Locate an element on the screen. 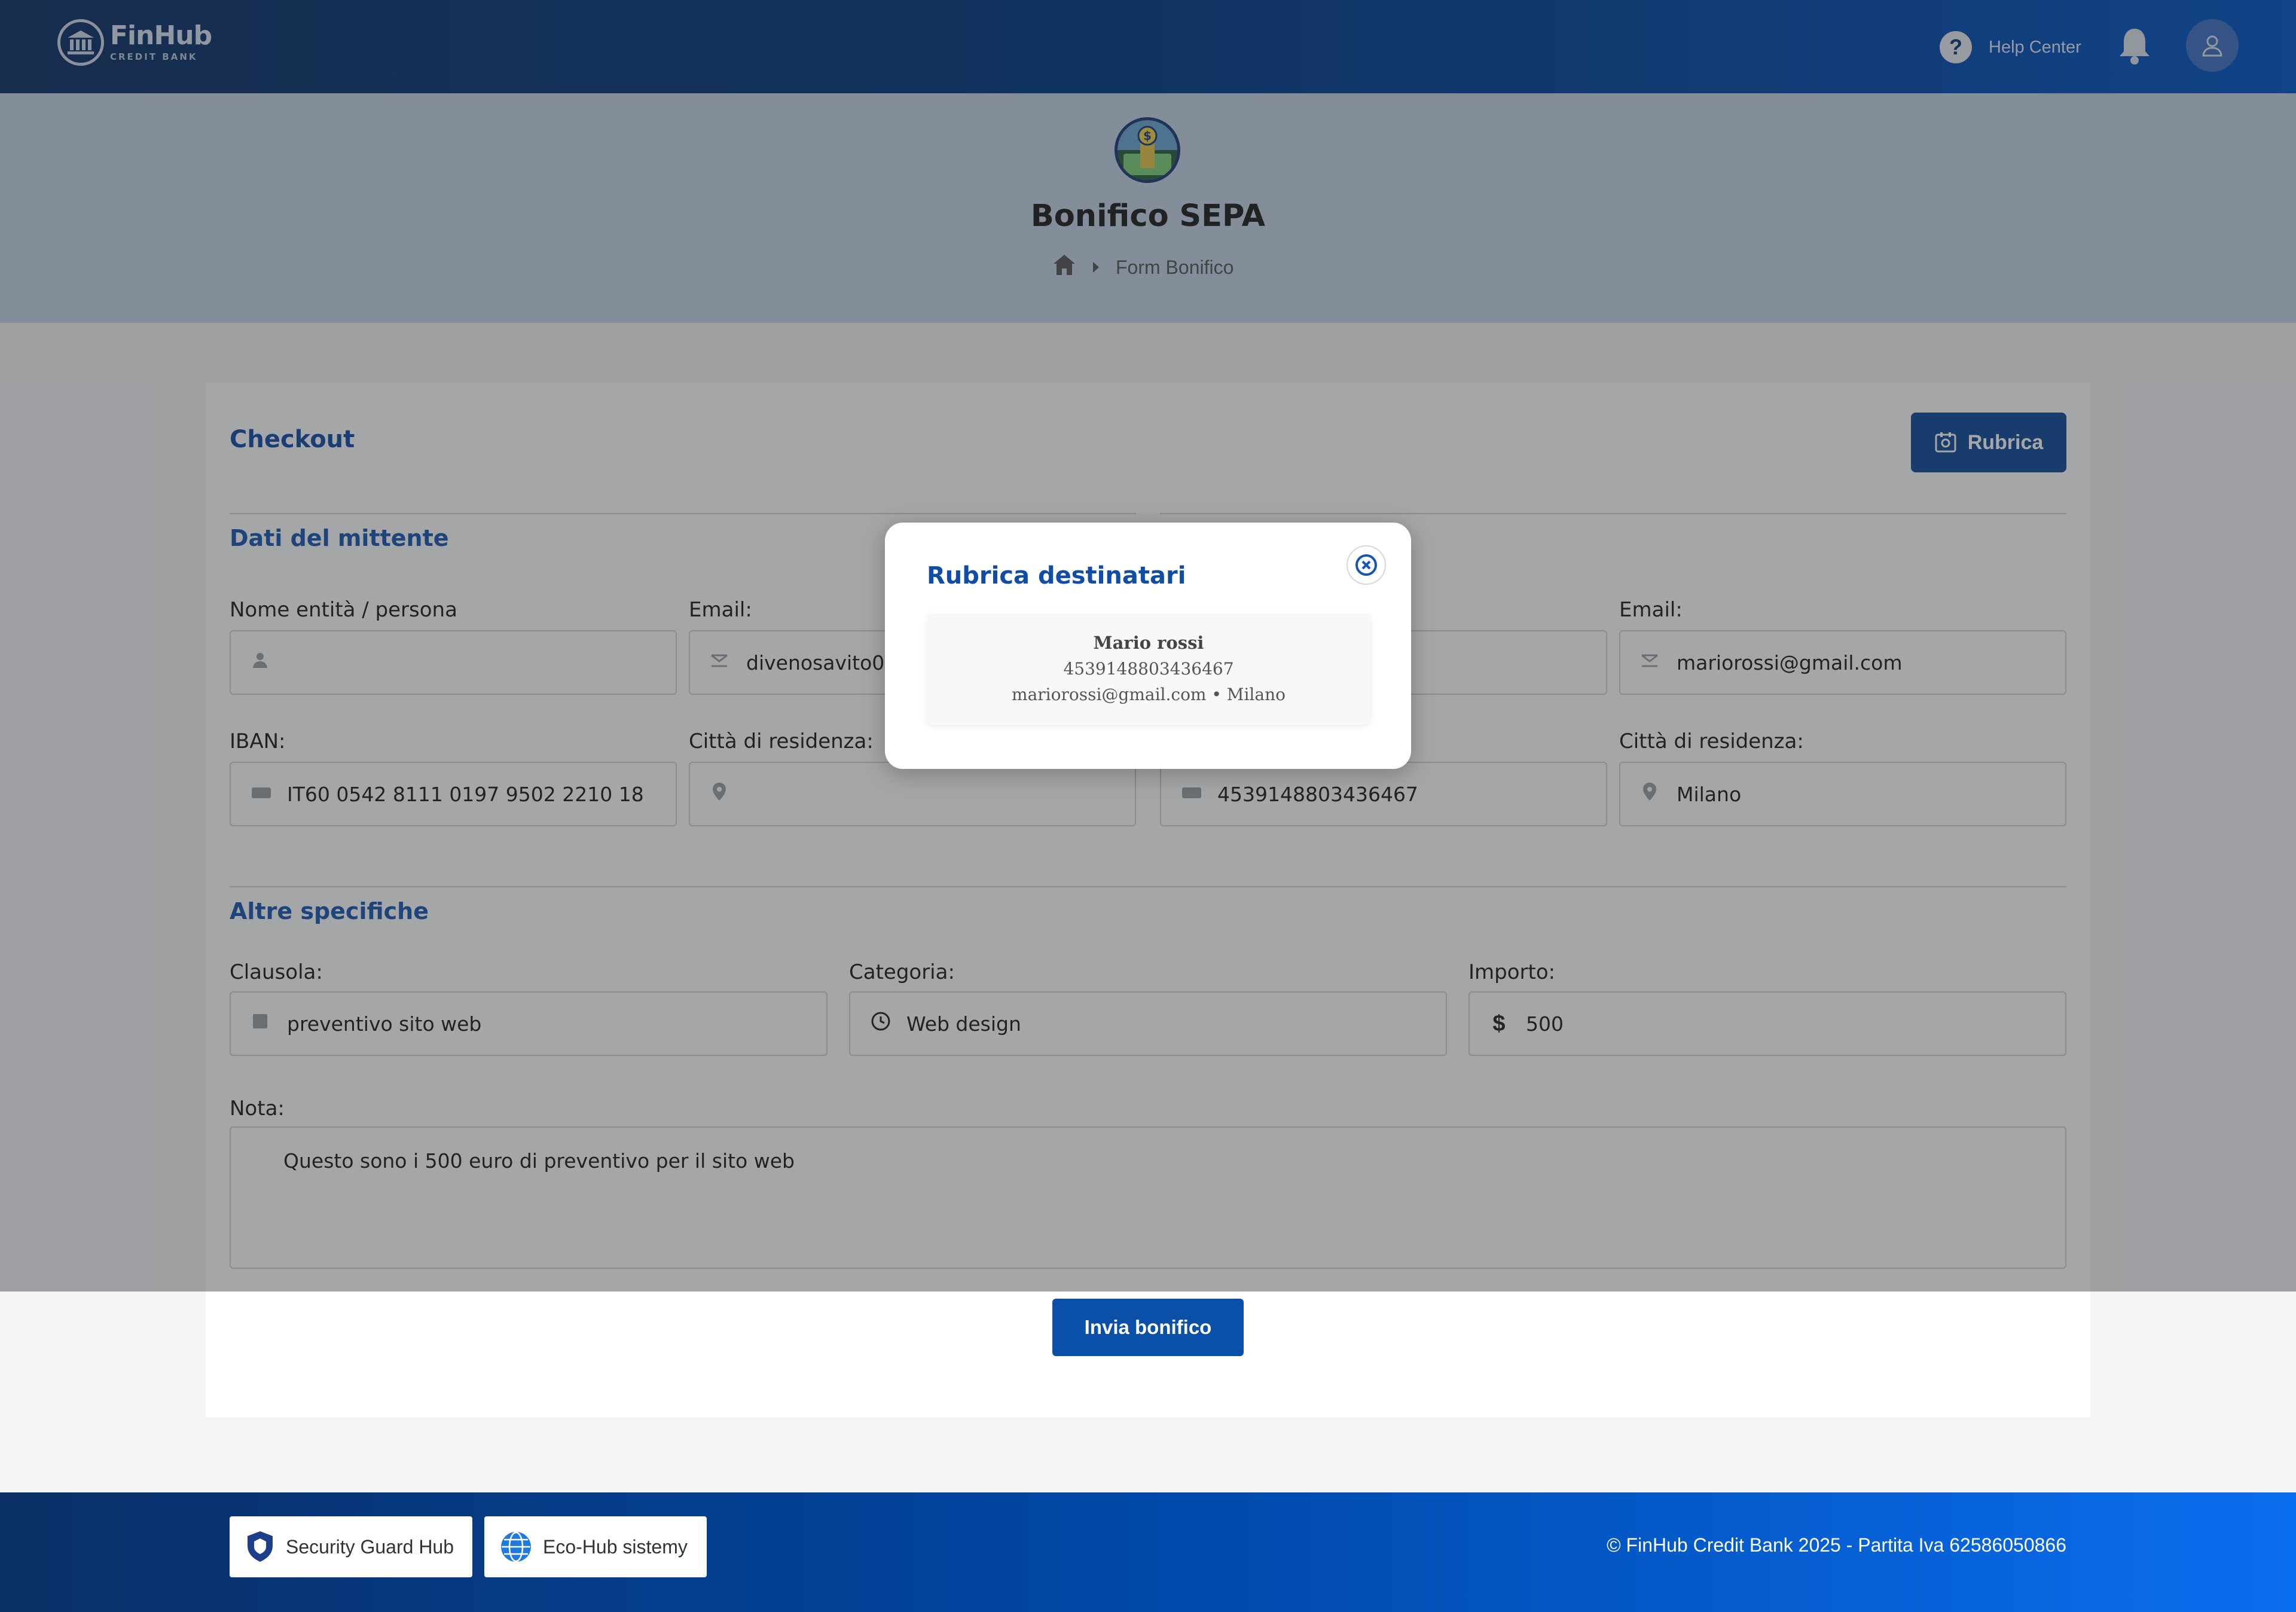 This screenshot has height=1612, width=2296. security-guard-badge: Security Guard Hub is located at coordinates (351, 1546).